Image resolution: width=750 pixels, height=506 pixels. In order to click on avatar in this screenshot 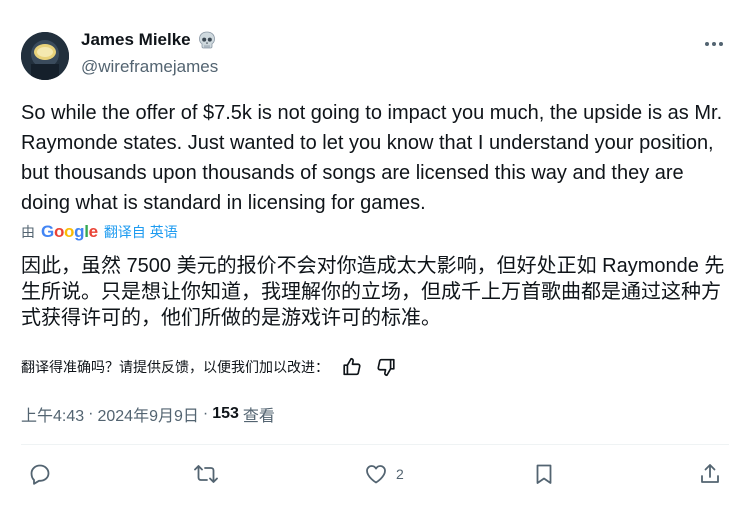, I will do `click(45, 56)`.